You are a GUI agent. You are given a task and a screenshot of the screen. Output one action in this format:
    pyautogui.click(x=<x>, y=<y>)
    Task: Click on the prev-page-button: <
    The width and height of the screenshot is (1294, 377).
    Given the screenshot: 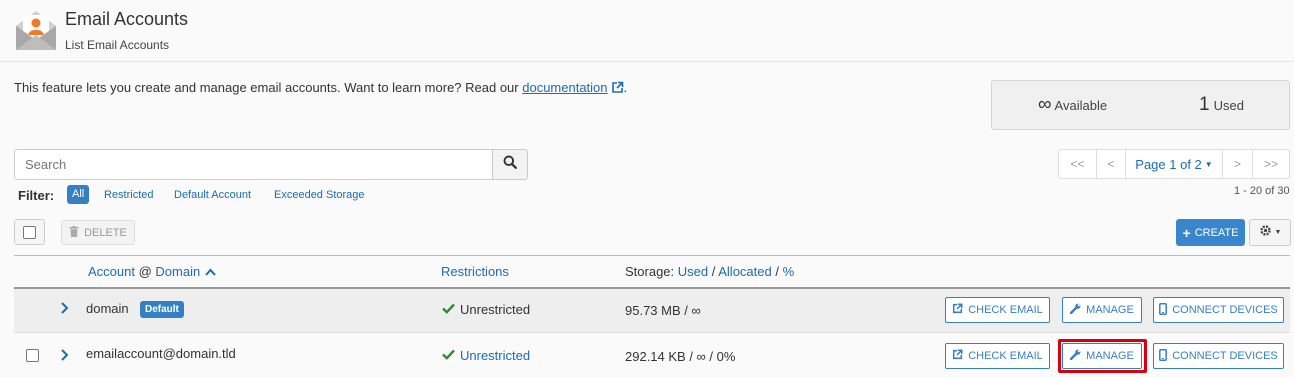 What is the action you would take?
    pyautogui.click(x=1111, y=164)
    